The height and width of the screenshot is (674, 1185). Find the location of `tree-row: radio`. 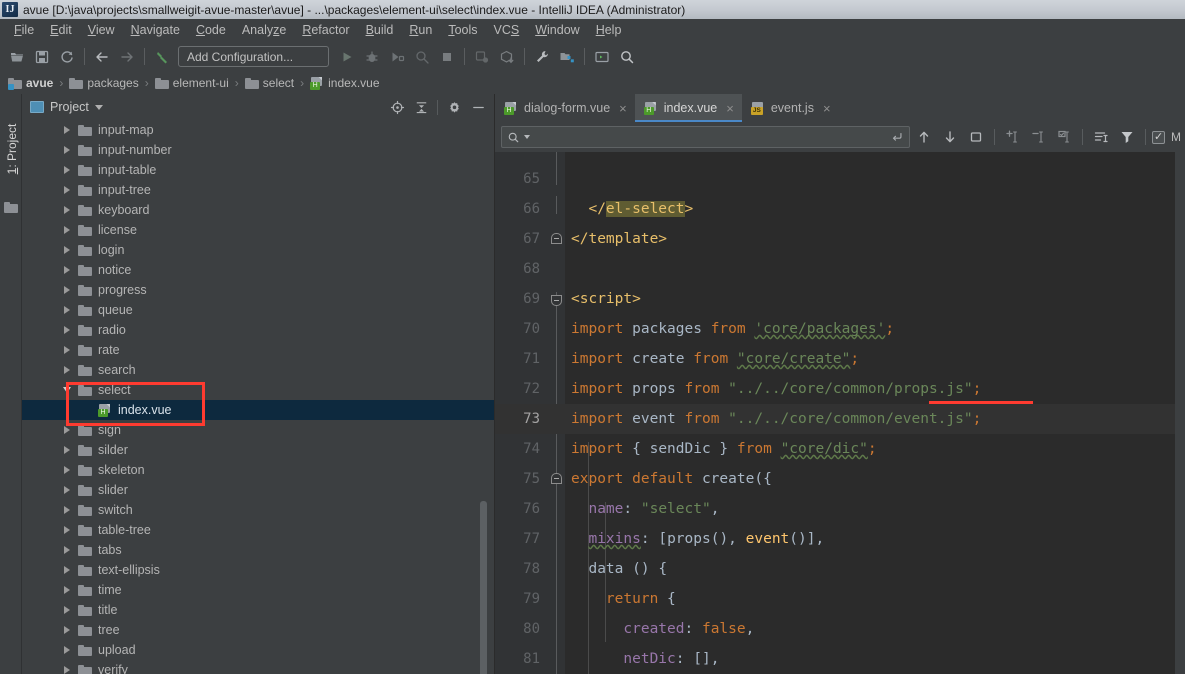

tree-row: radio is located at coordinates (258, 330).